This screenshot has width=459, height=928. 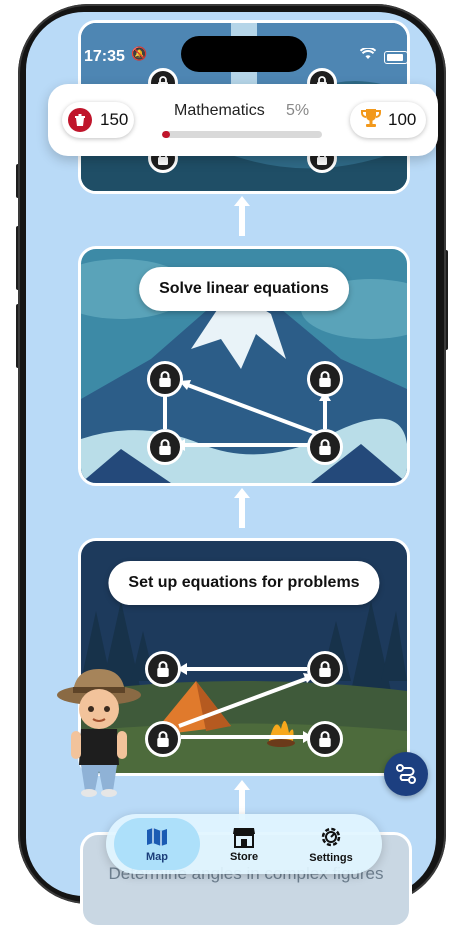 I want to click on gems-counter: 150, so click(x=98, y=120).